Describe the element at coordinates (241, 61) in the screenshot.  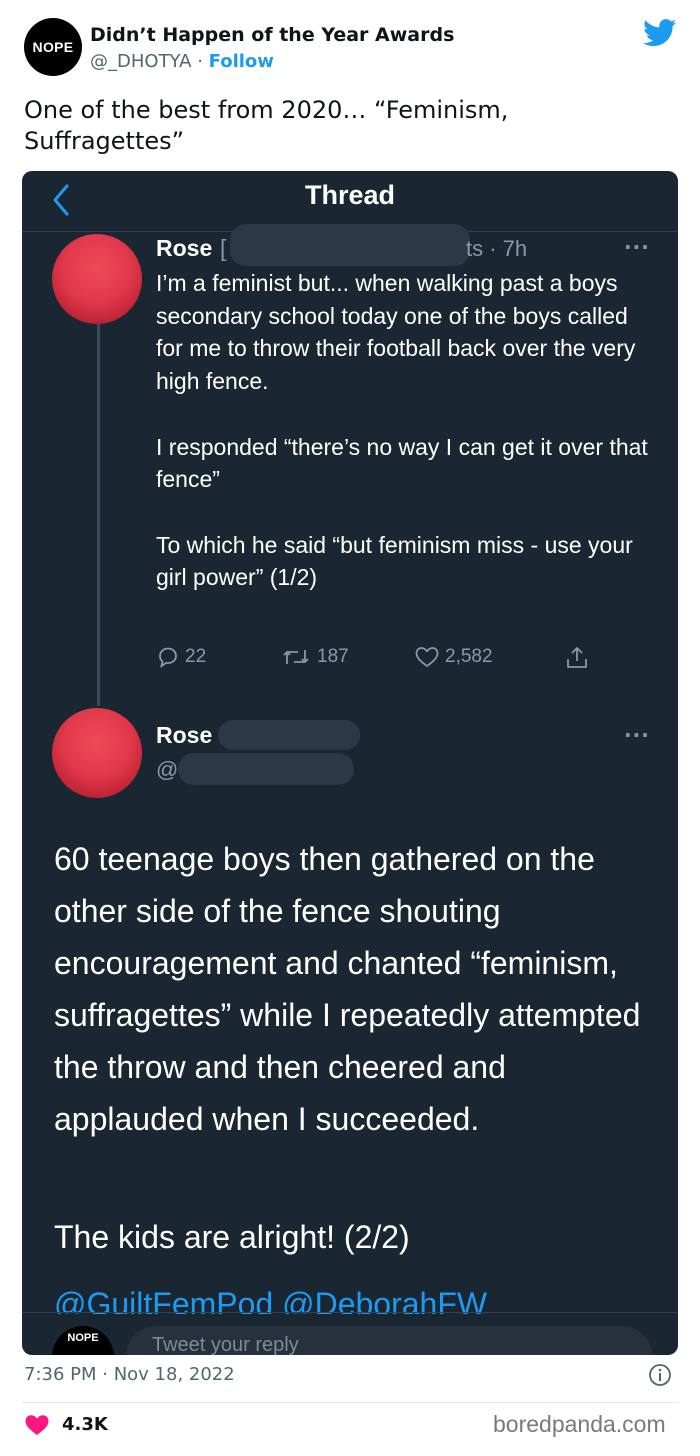
I see `follow-button: Follow` at that location.